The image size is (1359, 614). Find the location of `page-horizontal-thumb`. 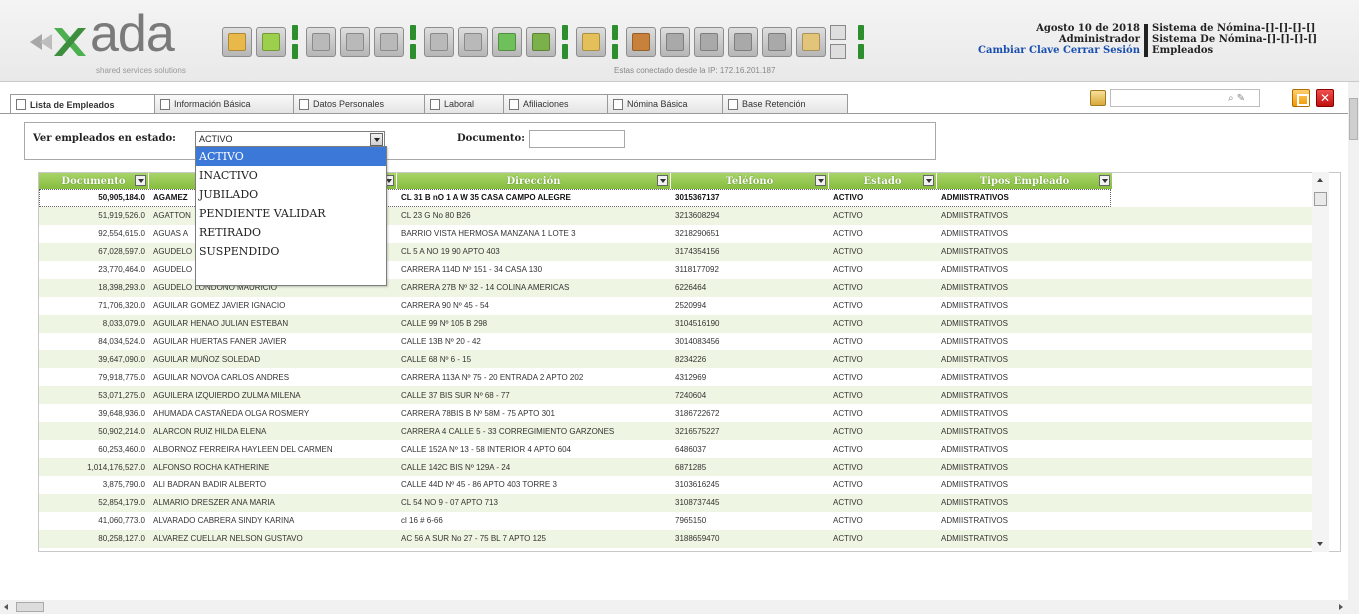

page-horizontal-thumb is located at coordinates (30, 607).